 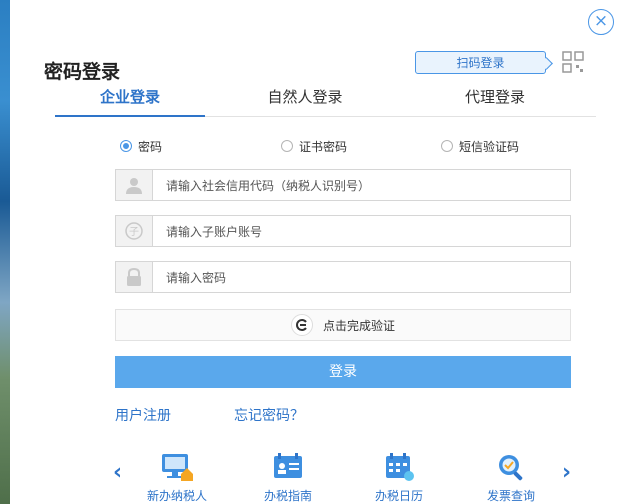 I want to click on credit-code-field, so click(x=343, y=185).